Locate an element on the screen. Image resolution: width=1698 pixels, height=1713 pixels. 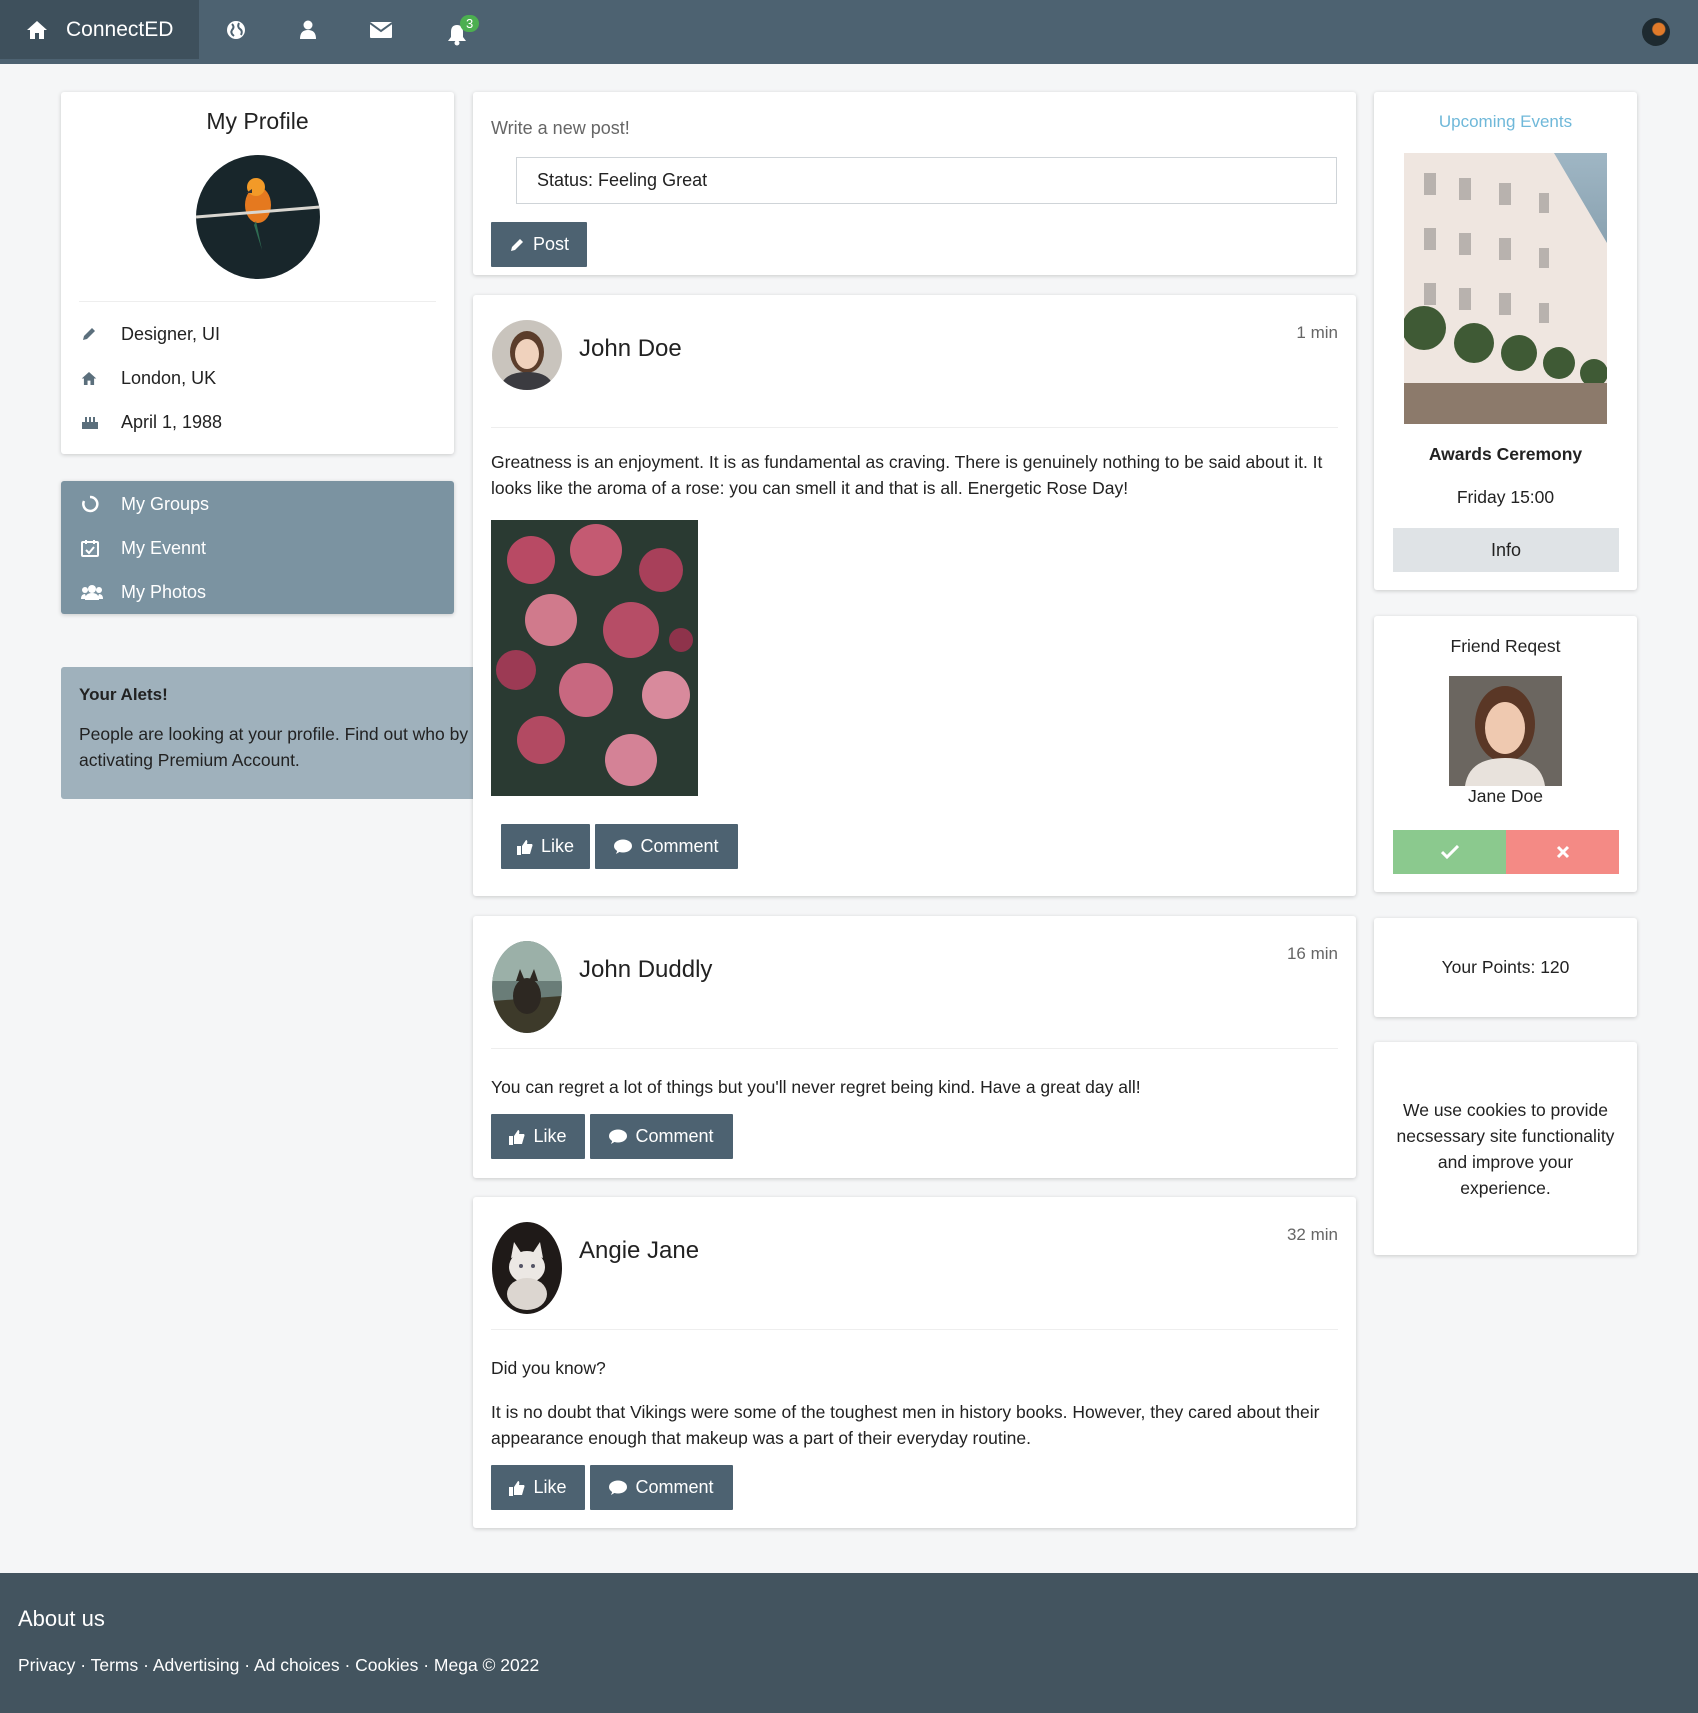
profile-job-row: Designer, UI is located at coordinates (257, 334).